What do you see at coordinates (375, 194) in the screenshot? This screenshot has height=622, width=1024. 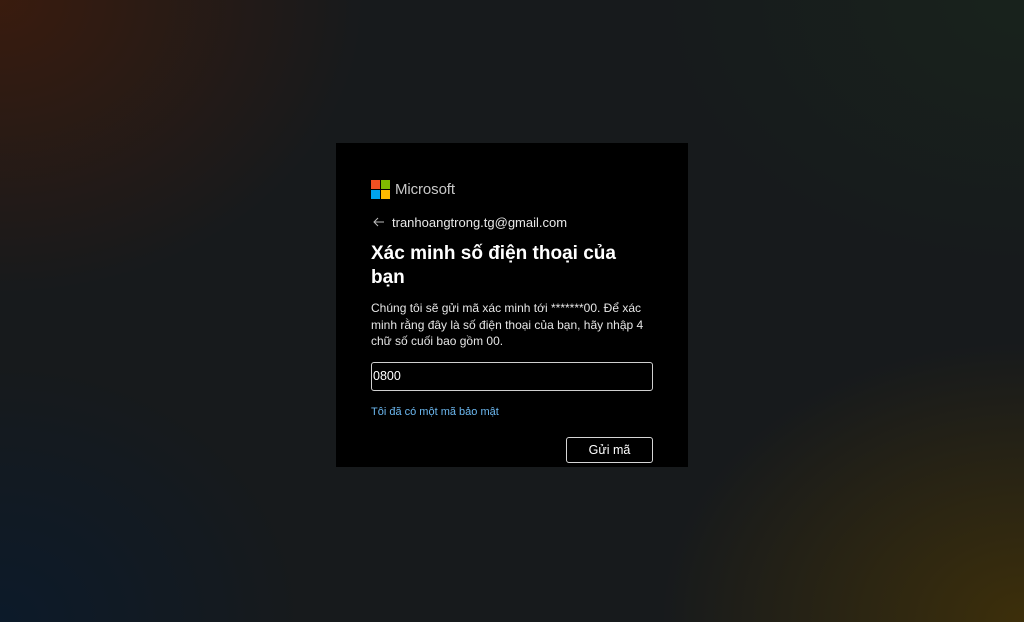 I see `logo-square-blue` at bounding box center [375, 194].